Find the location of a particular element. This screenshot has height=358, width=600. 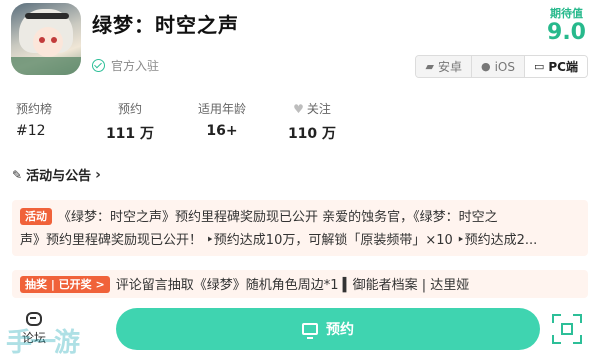

stat-value: #12 is located at coordinates (31, 131).